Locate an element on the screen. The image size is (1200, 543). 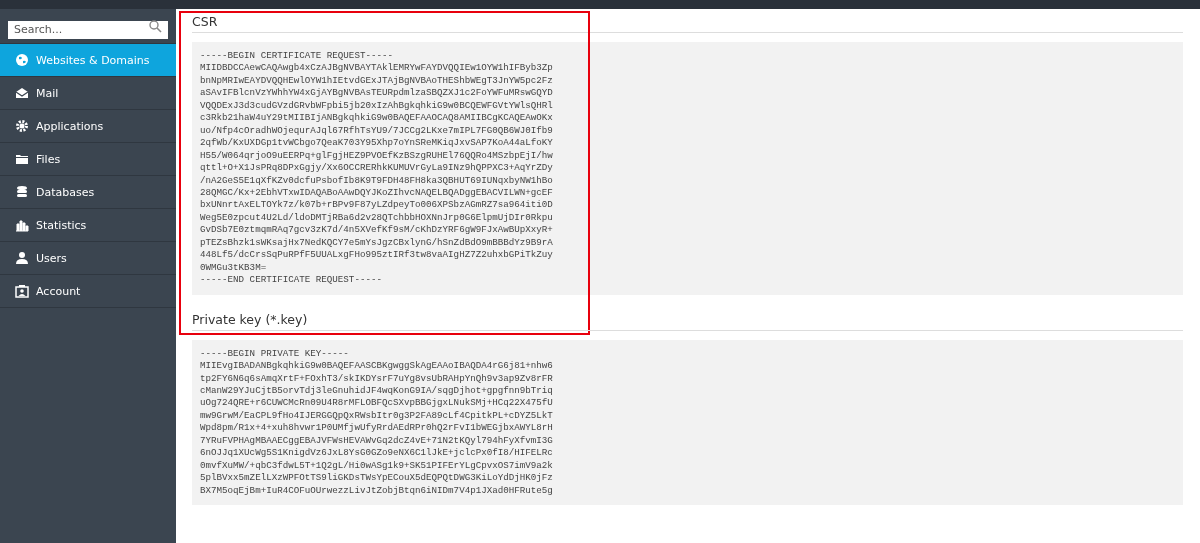
database-icon is located at coordinates (22, 192).